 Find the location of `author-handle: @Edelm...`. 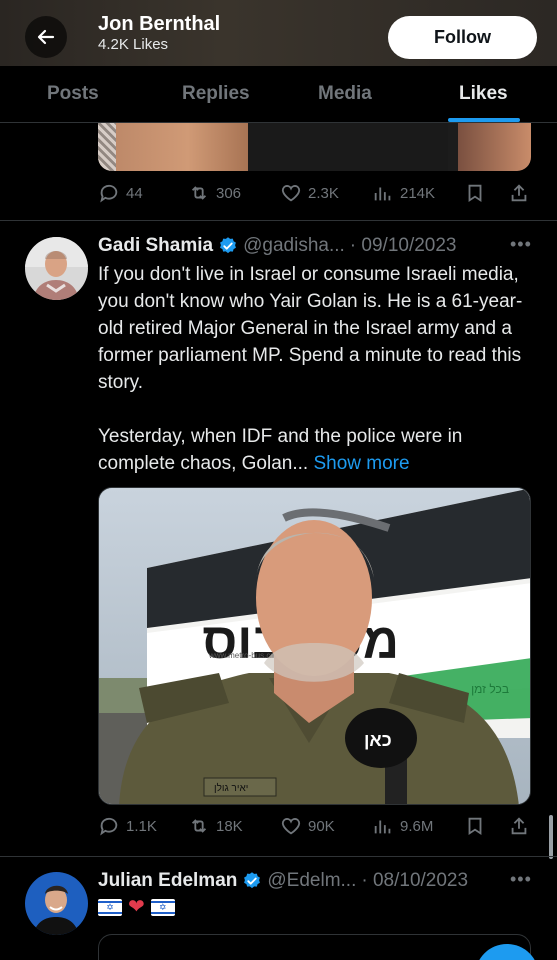

author-handle: @Edelm... is located at coordinates (311, 881).